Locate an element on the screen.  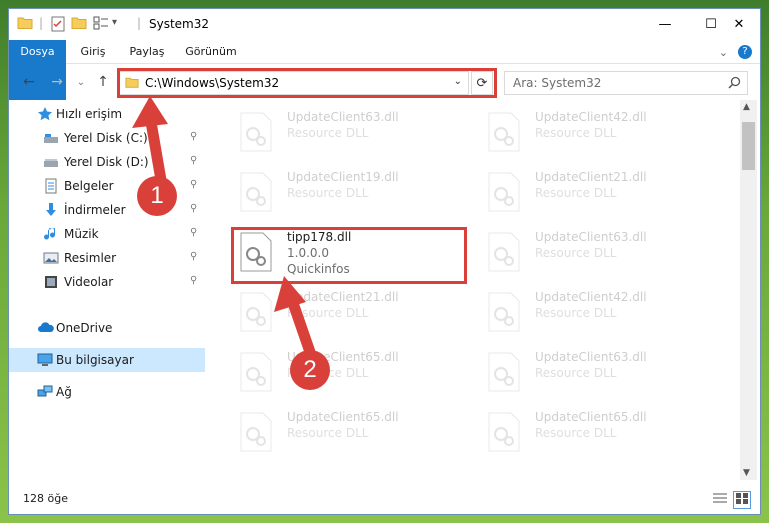
sidebar-item-pictures: Resimler ⚲ is located at coordinates (107, 258).